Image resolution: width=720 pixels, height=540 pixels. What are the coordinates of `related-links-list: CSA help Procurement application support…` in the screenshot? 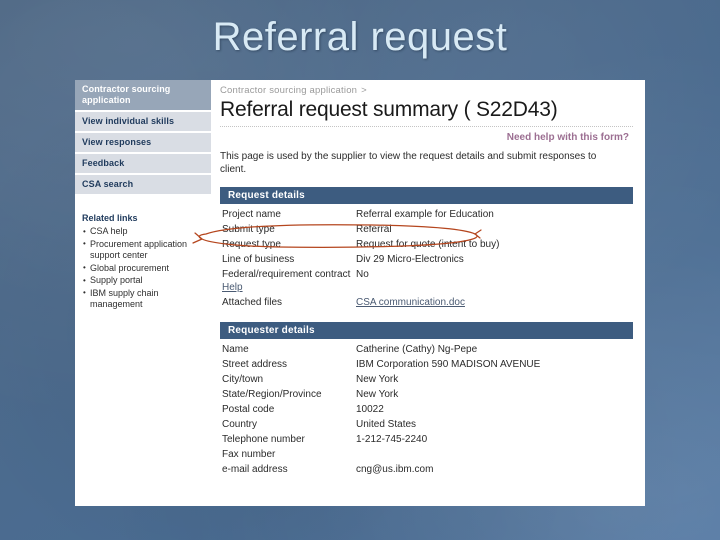 It's located at (143, 269).